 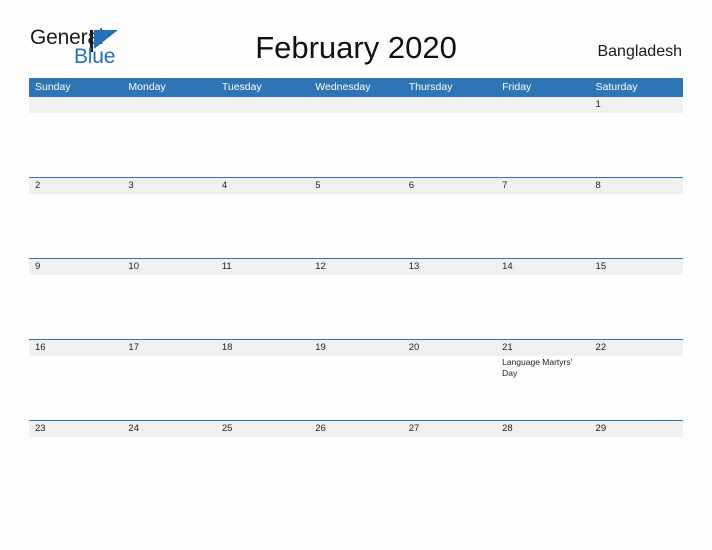 What do you see at coordinates (356, 39) in the screenshot?
I see `page-header: General Blue February 2020 Bangladesh` at bounding box center [356, 39].